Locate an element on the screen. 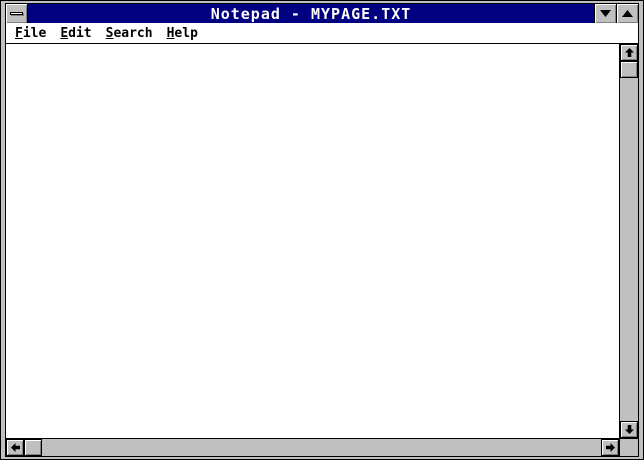 Image resolution: width=644 pixels, height=460 pixels. minimize-button is located at coordinates (605, 13).